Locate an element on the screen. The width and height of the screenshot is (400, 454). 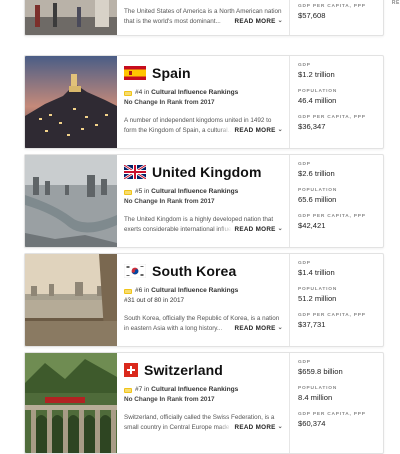
gdp-per-capita-value: $36,347 is located at coordinates (312, 126).